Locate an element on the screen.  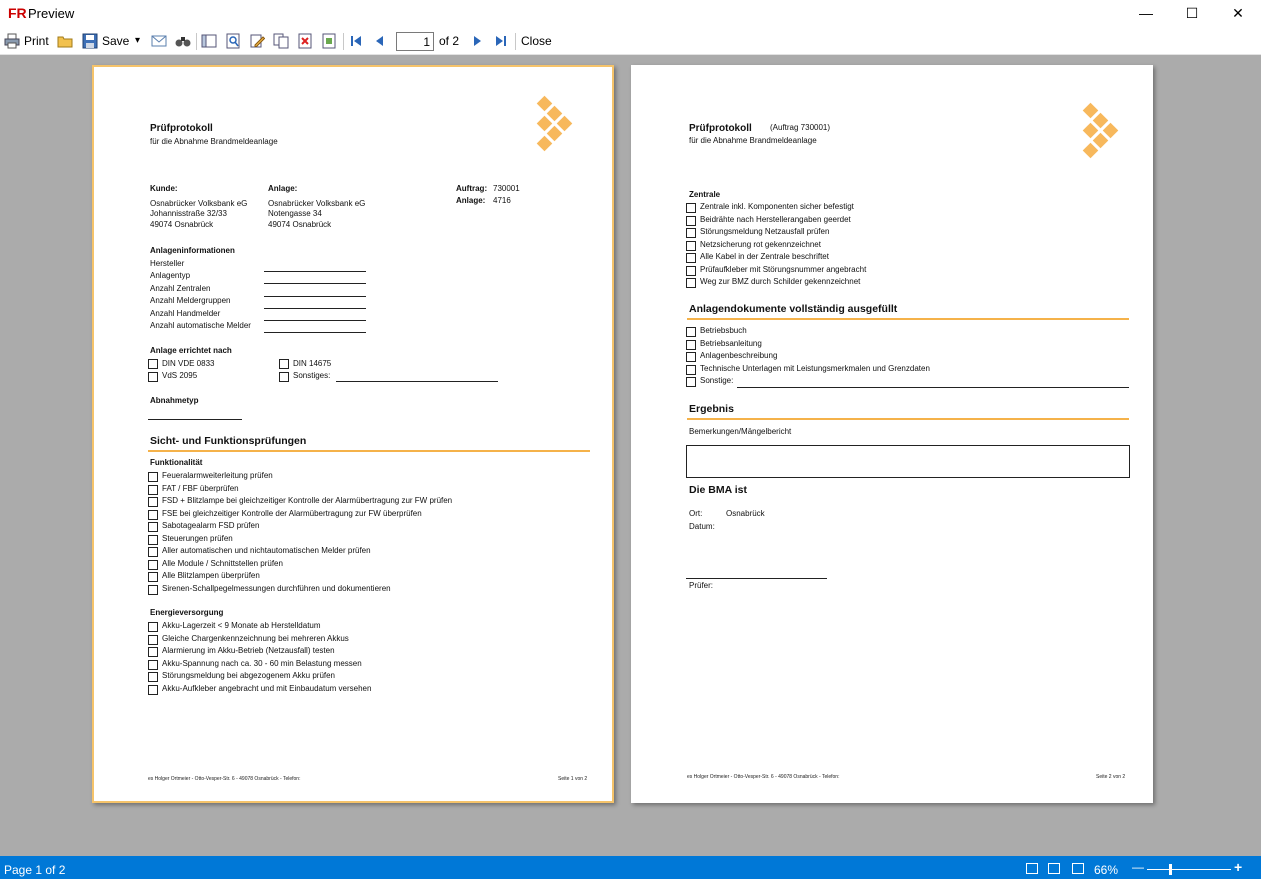
checklist-item-label: Beidrähte nach Herstellerangaben geerdet is located at coordinates (775, 219).